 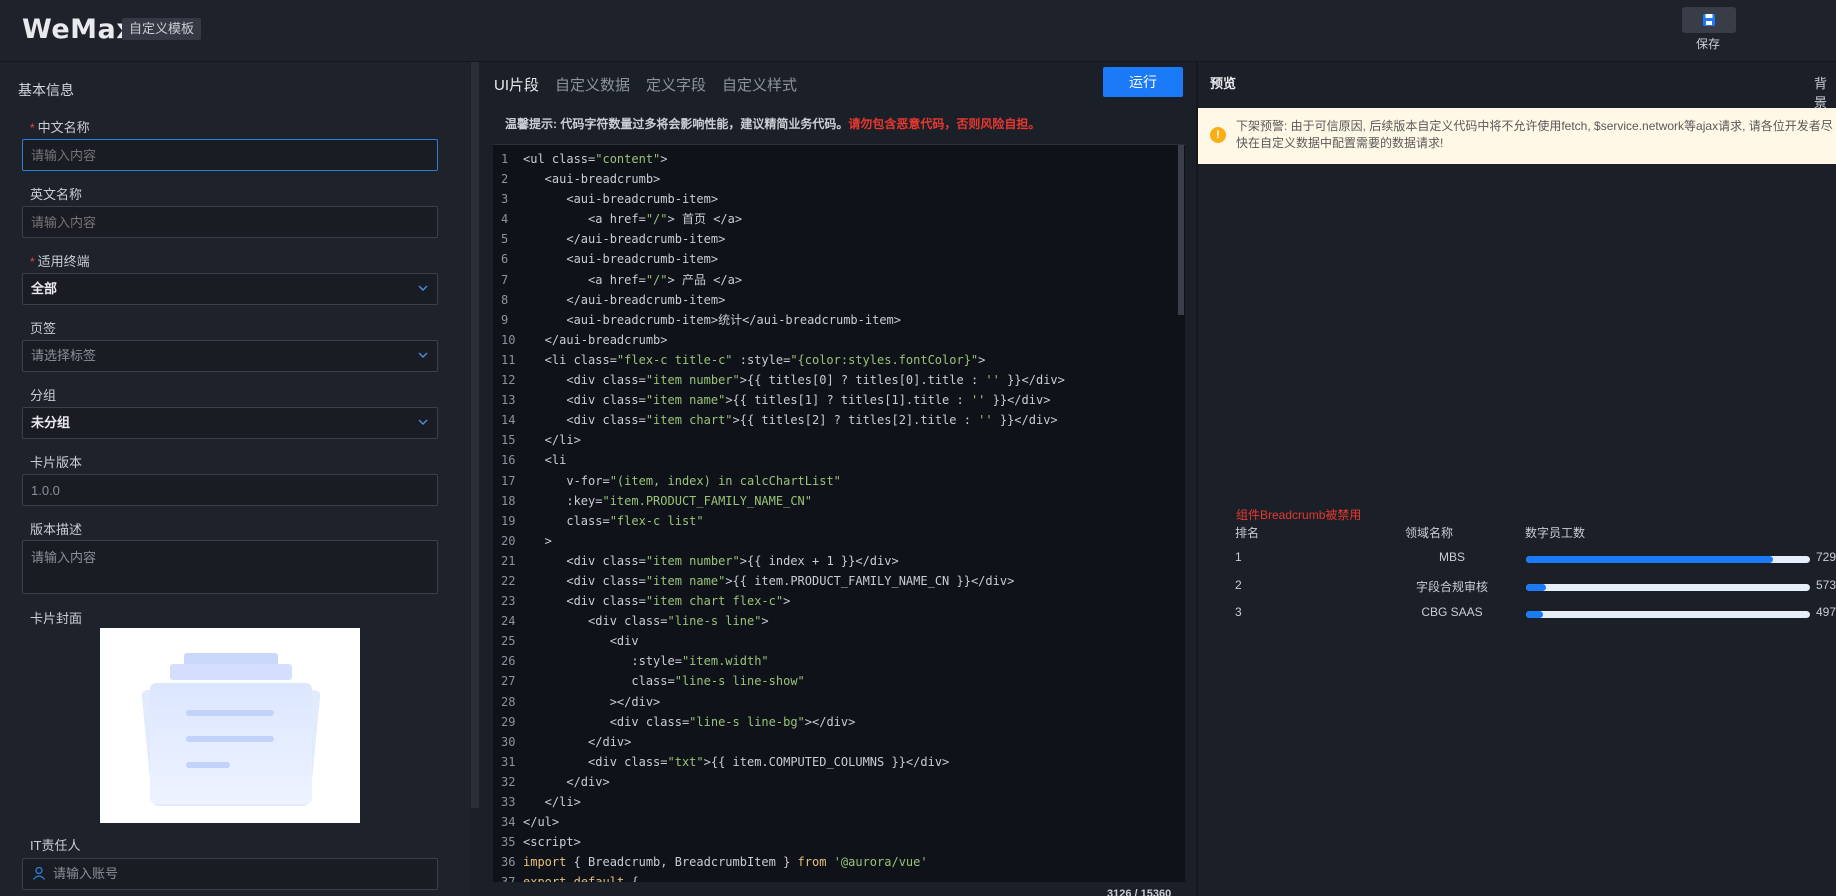 I want to click on code-line: 4 <a href="/"> 首页 </a>, so click(x=833, y=219).